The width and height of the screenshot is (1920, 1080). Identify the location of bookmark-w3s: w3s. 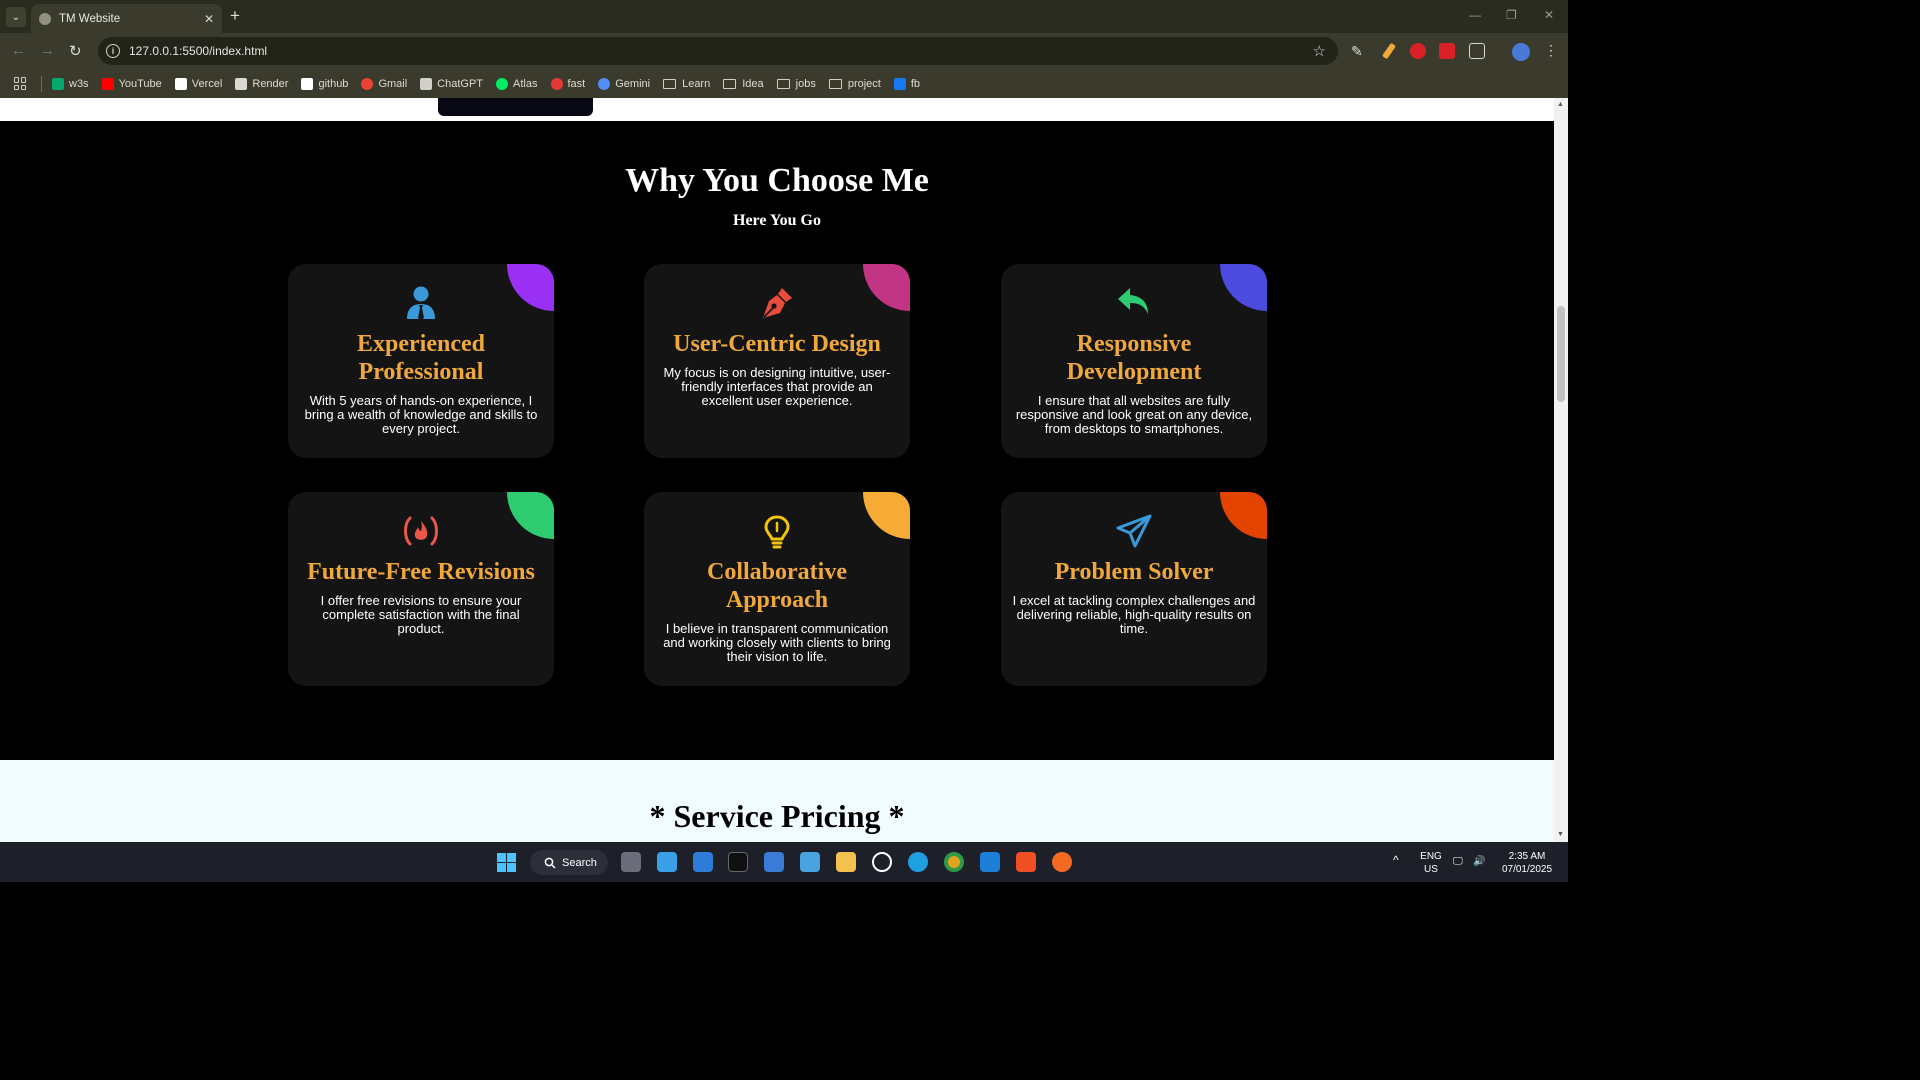
(70, 83).